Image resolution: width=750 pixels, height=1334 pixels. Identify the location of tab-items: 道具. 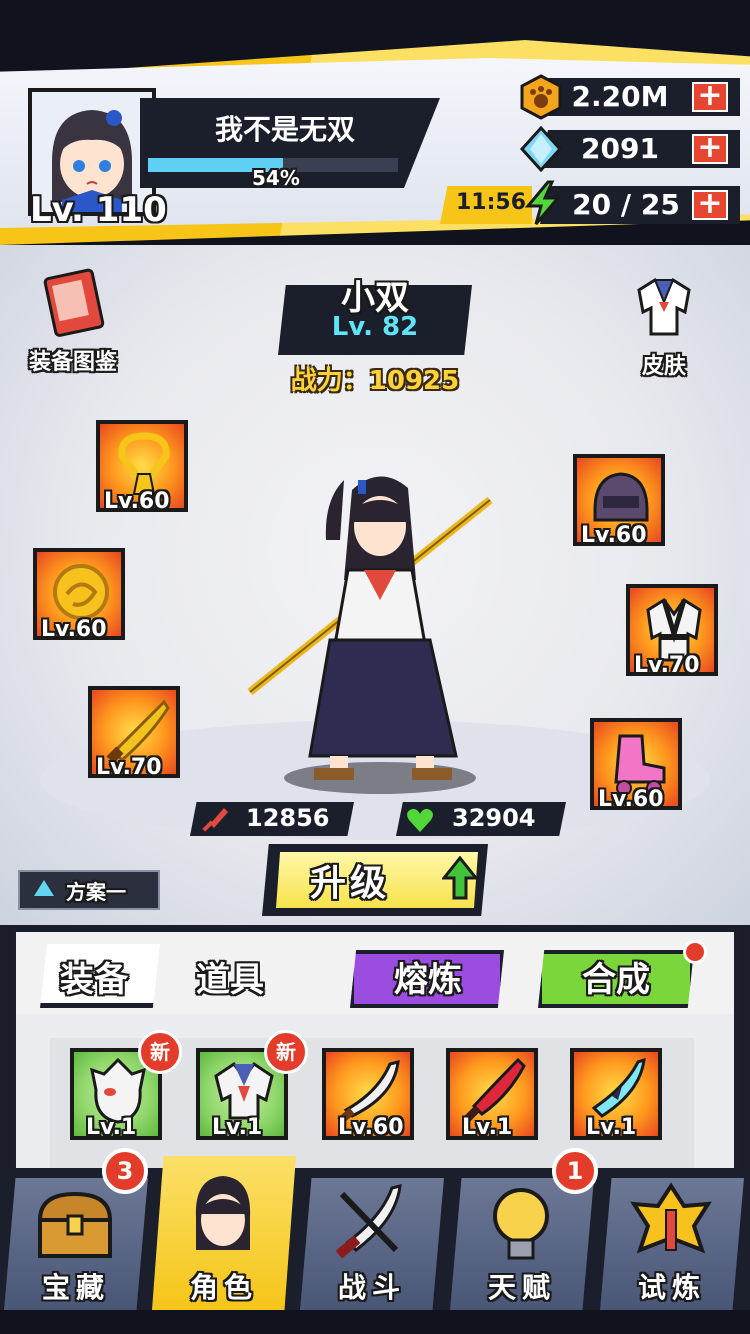
(230, 976).